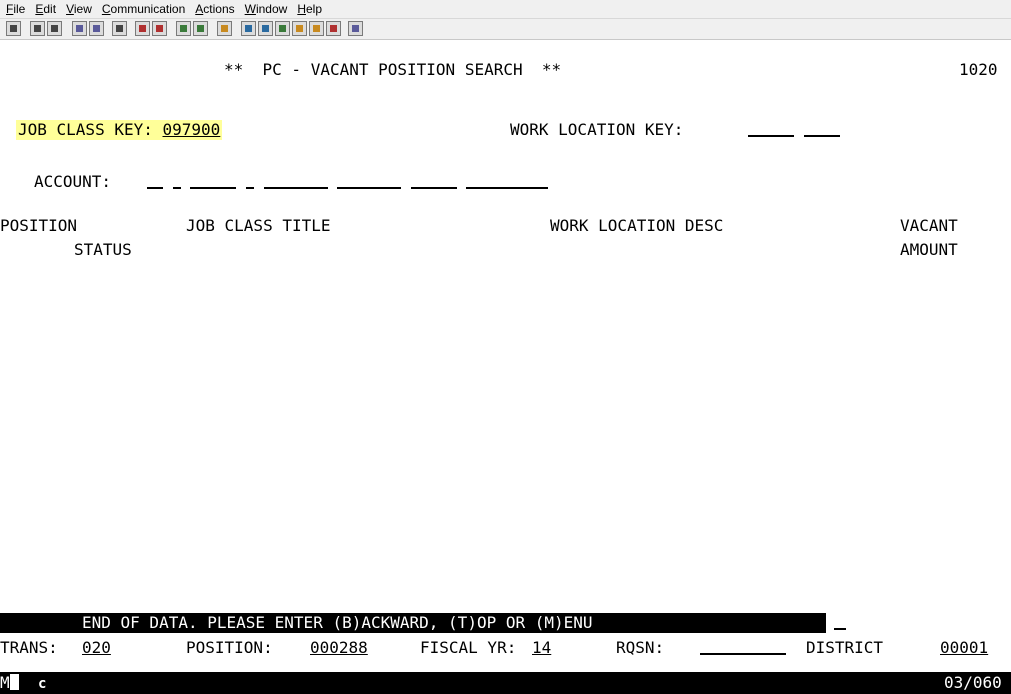 This screenshot has height=694, width=1011. I want to click on status-indicator: c, so click(42, 684).